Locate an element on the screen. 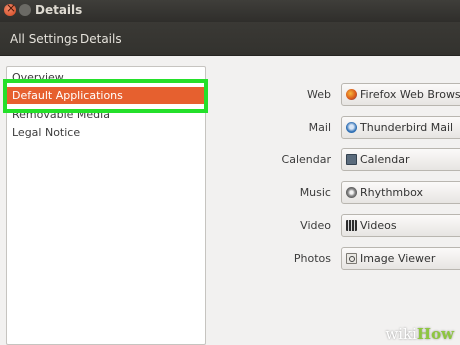 This screenshot has height=345, width=460. music-app-dropdown: Rhythmbox is located at coordinates (400, 192).